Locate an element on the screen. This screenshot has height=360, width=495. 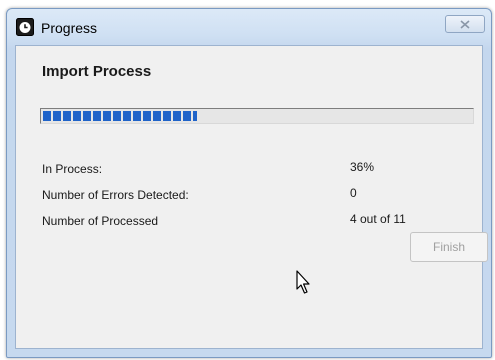
close-icon is located at coordinates (465, 24).